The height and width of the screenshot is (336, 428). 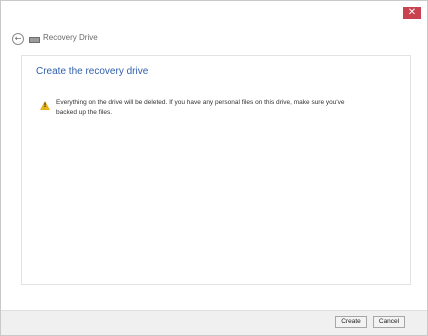 What do you see at coordinates (45, 105) in the screenshot?
I see `warning-exclamation: !` at bounding box center [45, 105].